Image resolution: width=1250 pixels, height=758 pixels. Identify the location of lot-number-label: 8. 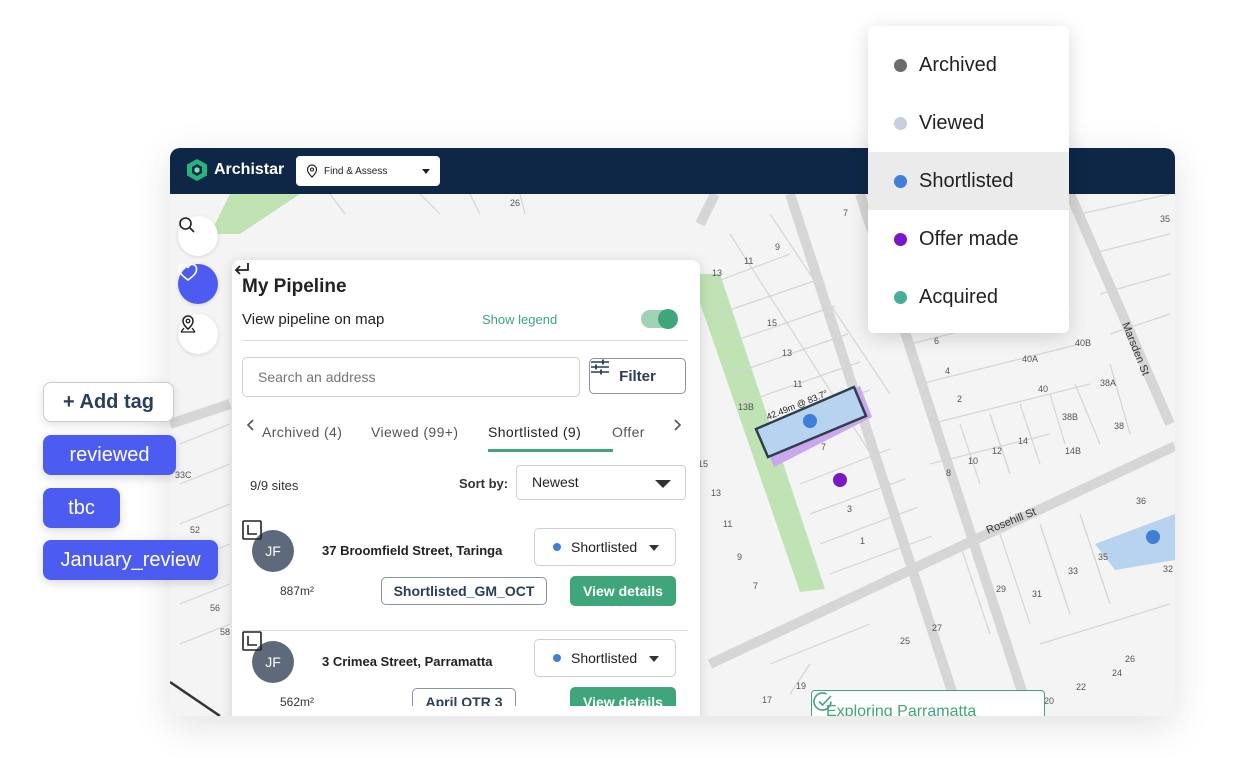
(948, 473).